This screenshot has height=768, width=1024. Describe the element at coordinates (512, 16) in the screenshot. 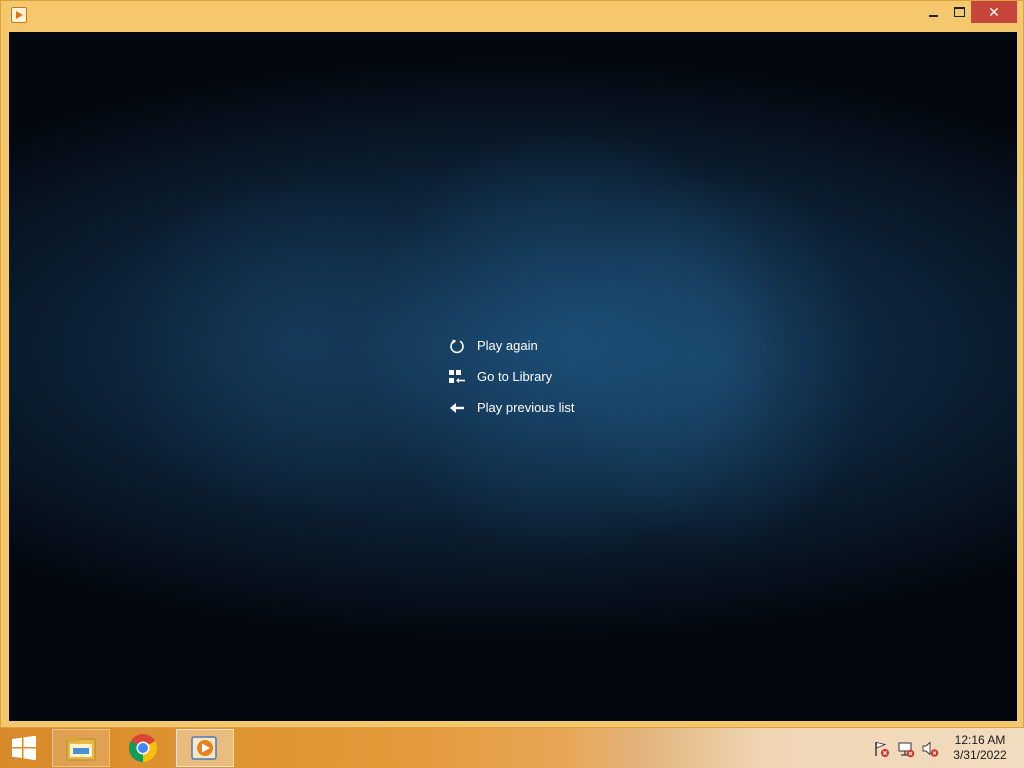

I see `title-bar: ✕` at that location.